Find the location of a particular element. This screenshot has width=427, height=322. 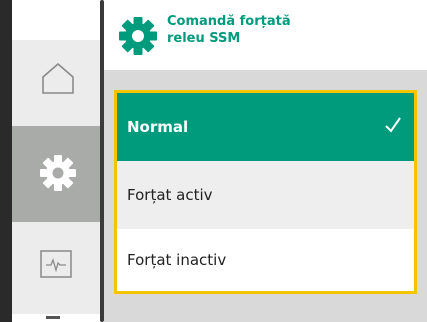

checkmark-icon is located at coordinates (393, 125).